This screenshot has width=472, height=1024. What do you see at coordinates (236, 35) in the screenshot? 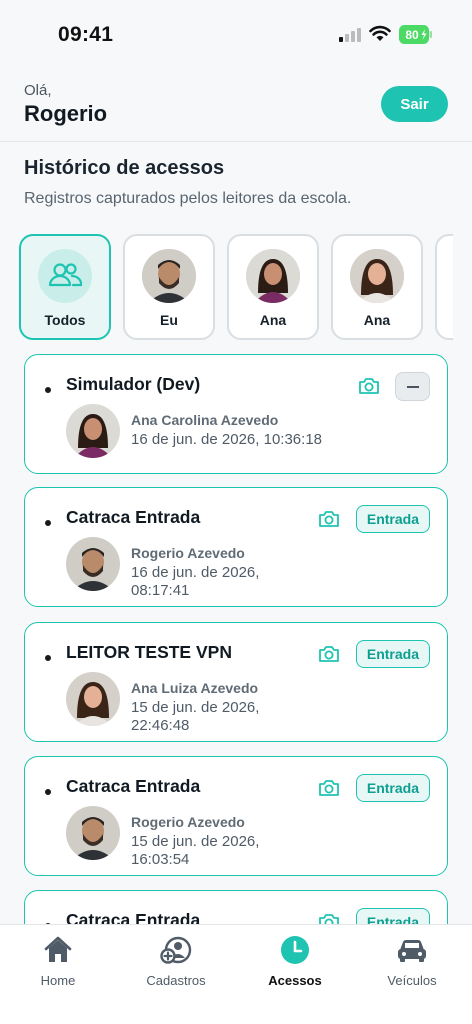
I see `status-bar: 09:41 80` at bounding box center [236, 35].